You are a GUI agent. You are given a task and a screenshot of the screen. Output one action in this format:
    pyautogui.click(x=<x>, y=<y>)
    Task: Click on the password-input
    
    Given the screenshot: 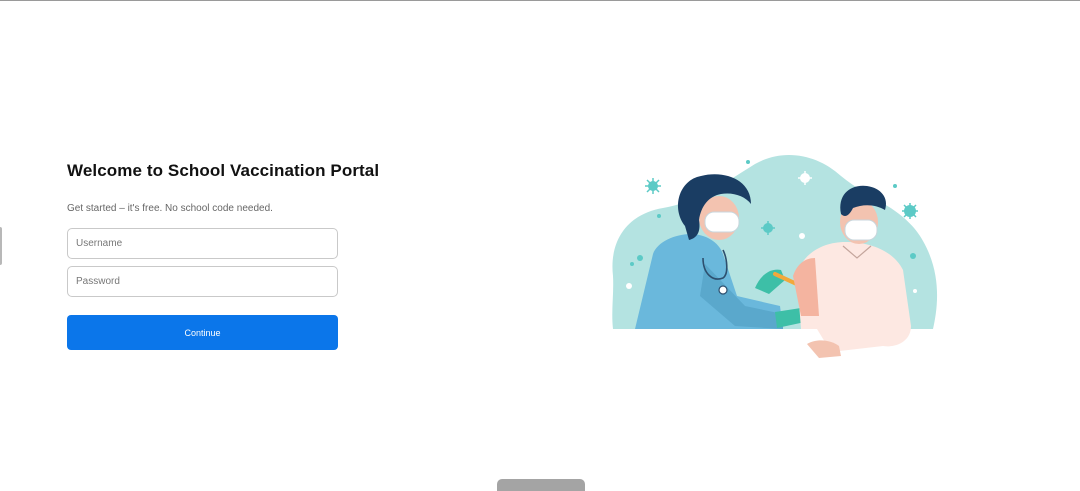 What is the action you would take?
    pyautogui.click(x=202, y=281)
    